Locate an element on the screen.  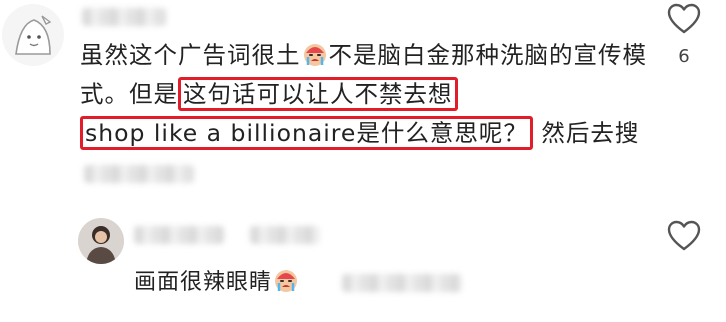
reply-text: 画面很辣眼睛 is located at coordinates (203, 282).